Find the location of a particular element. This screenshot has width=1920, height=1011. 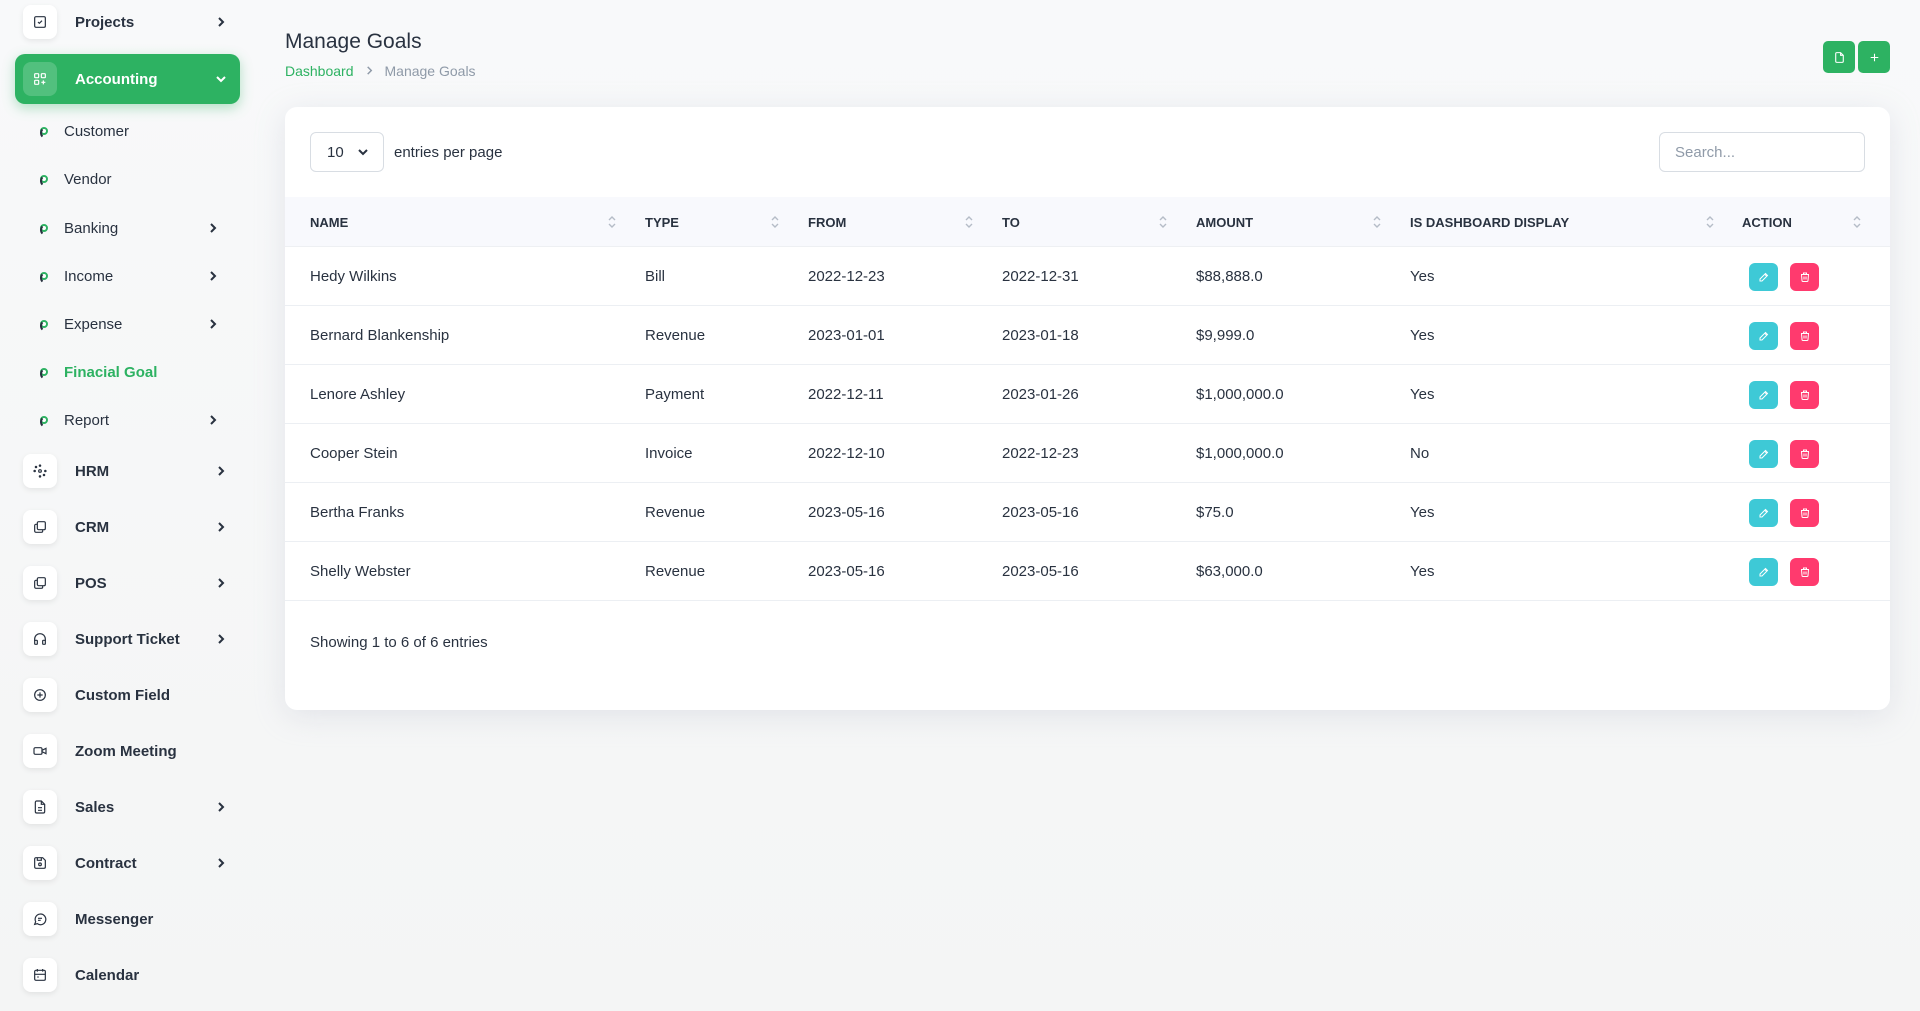

sidebar-subitem-customer: Customer is located at coordinates (135, 131).